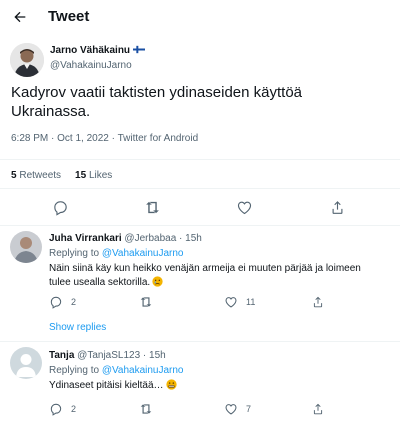  Describe the element at coordinates (157, 281) in the screenshot. I see `sad-face-emoji` at that location.